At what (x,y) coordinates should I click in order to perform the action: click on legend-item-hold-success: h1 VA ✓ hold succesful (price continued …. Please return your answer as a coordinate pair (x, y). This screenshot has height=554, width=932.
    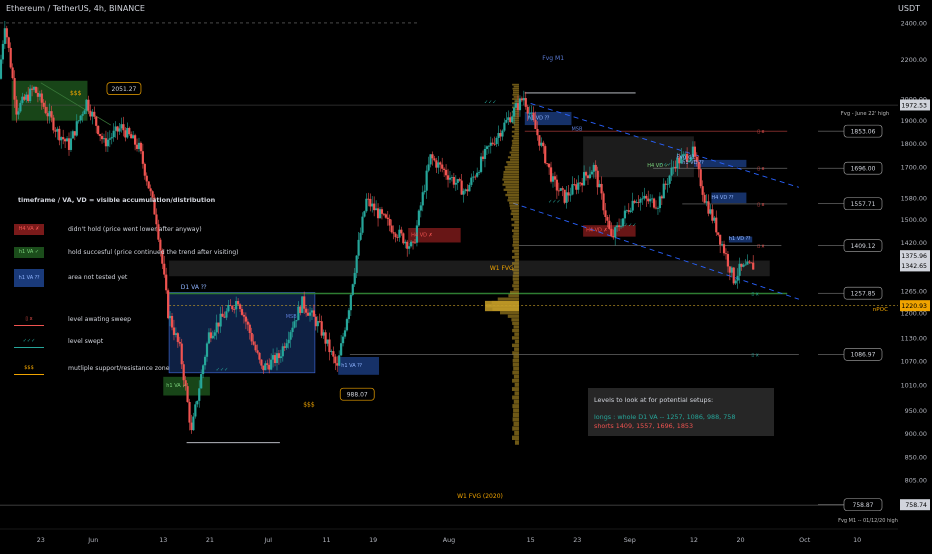
    Looking at the image, I should click on (125, 254).